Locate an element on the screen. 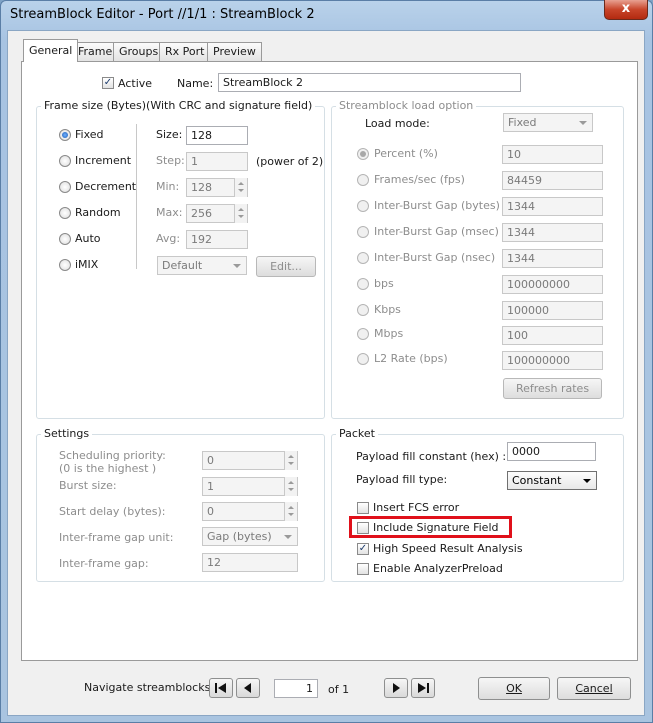  radio-l2-rate is located at coordinates (363, 359).